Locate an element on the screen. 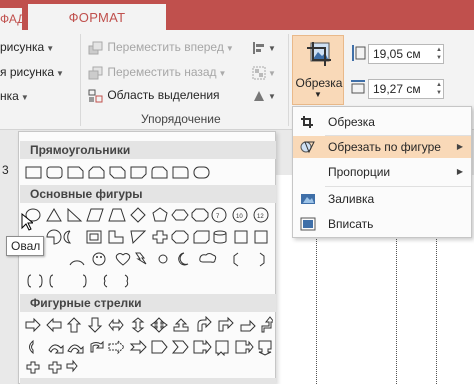  bring-forward-button: Переместить вперед ▼ is located at coordinates (161, 47).